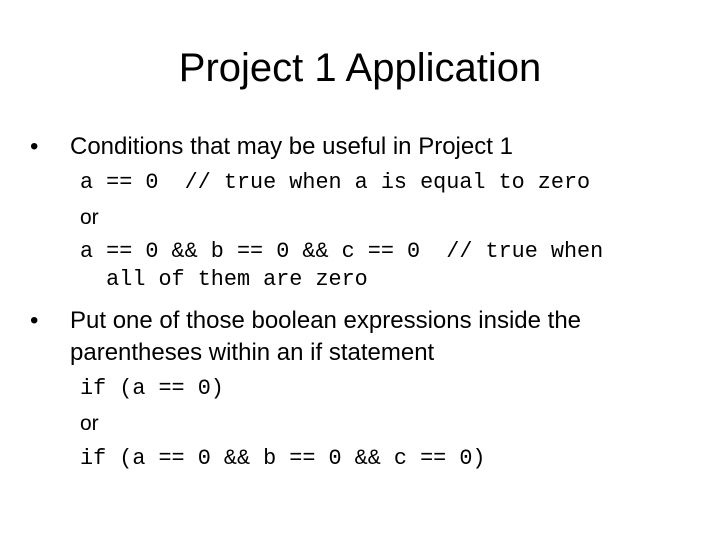 The height and width of the screenshot is (540, 720). What do you see at coordinates (152, 388) in the screenshot?
I see `code-line-if-a: if (a == 0)` at bounding box center [152, 388].